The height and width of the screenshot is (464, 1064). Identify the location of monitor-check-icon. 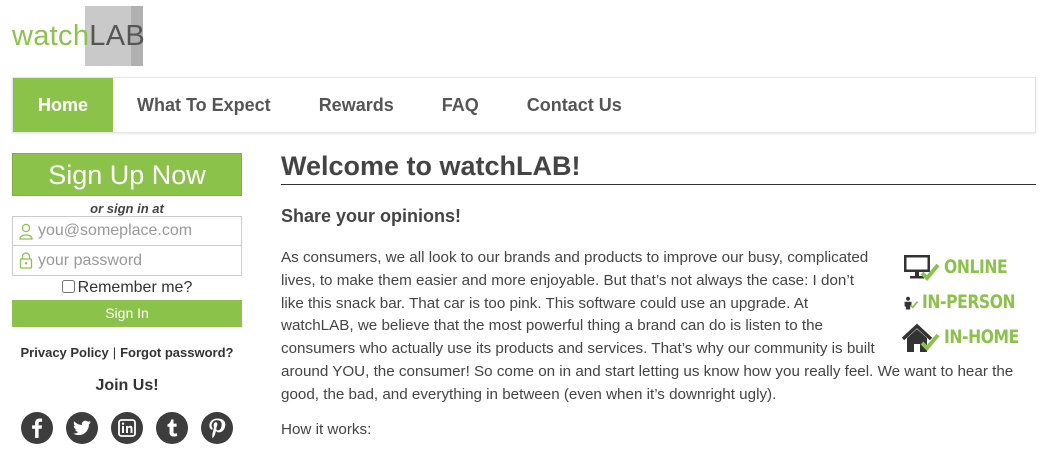
(922, 267).